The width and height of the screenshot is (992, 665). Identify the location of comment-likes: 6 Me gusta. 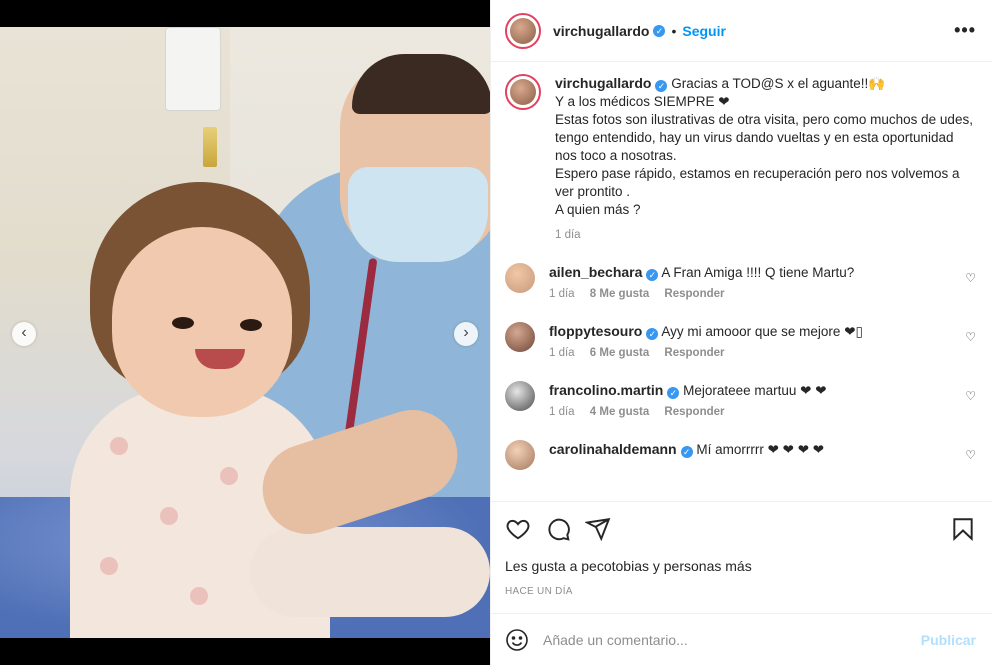
(619, 353).